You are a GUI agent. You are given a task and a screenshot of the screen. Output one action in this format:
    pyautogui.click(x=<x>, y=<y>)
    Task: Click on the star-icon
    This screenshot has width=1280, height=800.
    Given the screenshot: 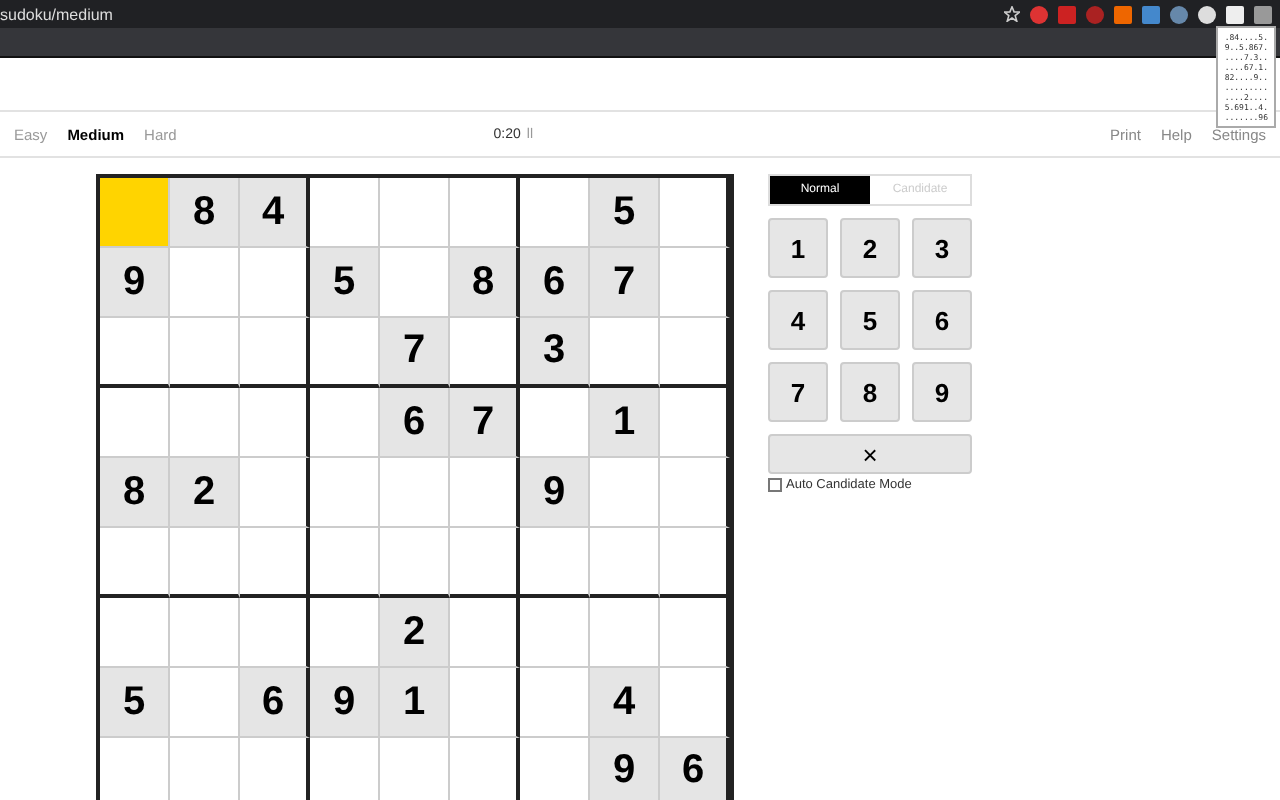 What is the action you would take?
    pyautogui.click(x=1012, y=14)
    